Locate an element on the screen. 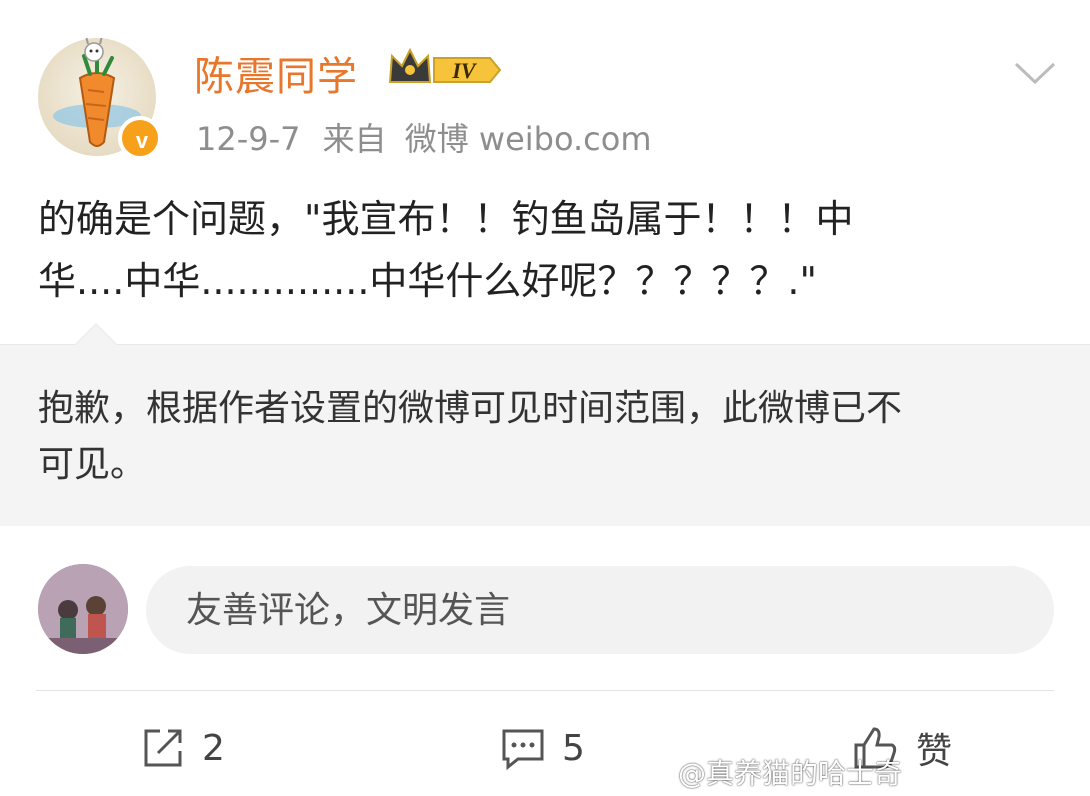 The height and width of the screenshot is (796, 1090). watermark-text: @真养猫的哈士奇 is located at coordinates (790, 773).